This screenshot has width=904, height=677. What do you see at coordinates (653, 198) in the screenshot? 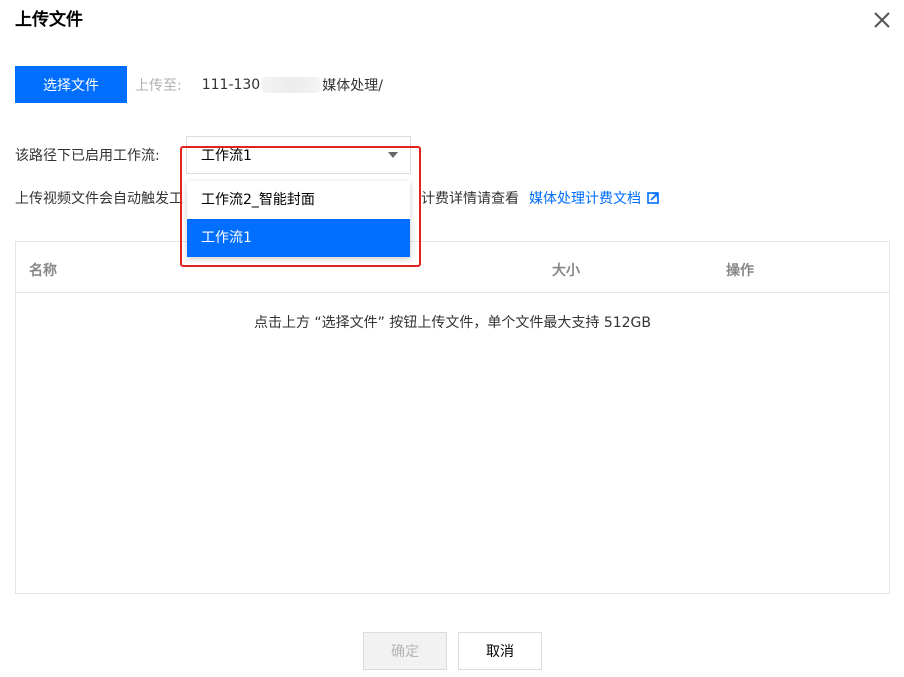
I see `external-link-icon` at bounding box center [653, 198].